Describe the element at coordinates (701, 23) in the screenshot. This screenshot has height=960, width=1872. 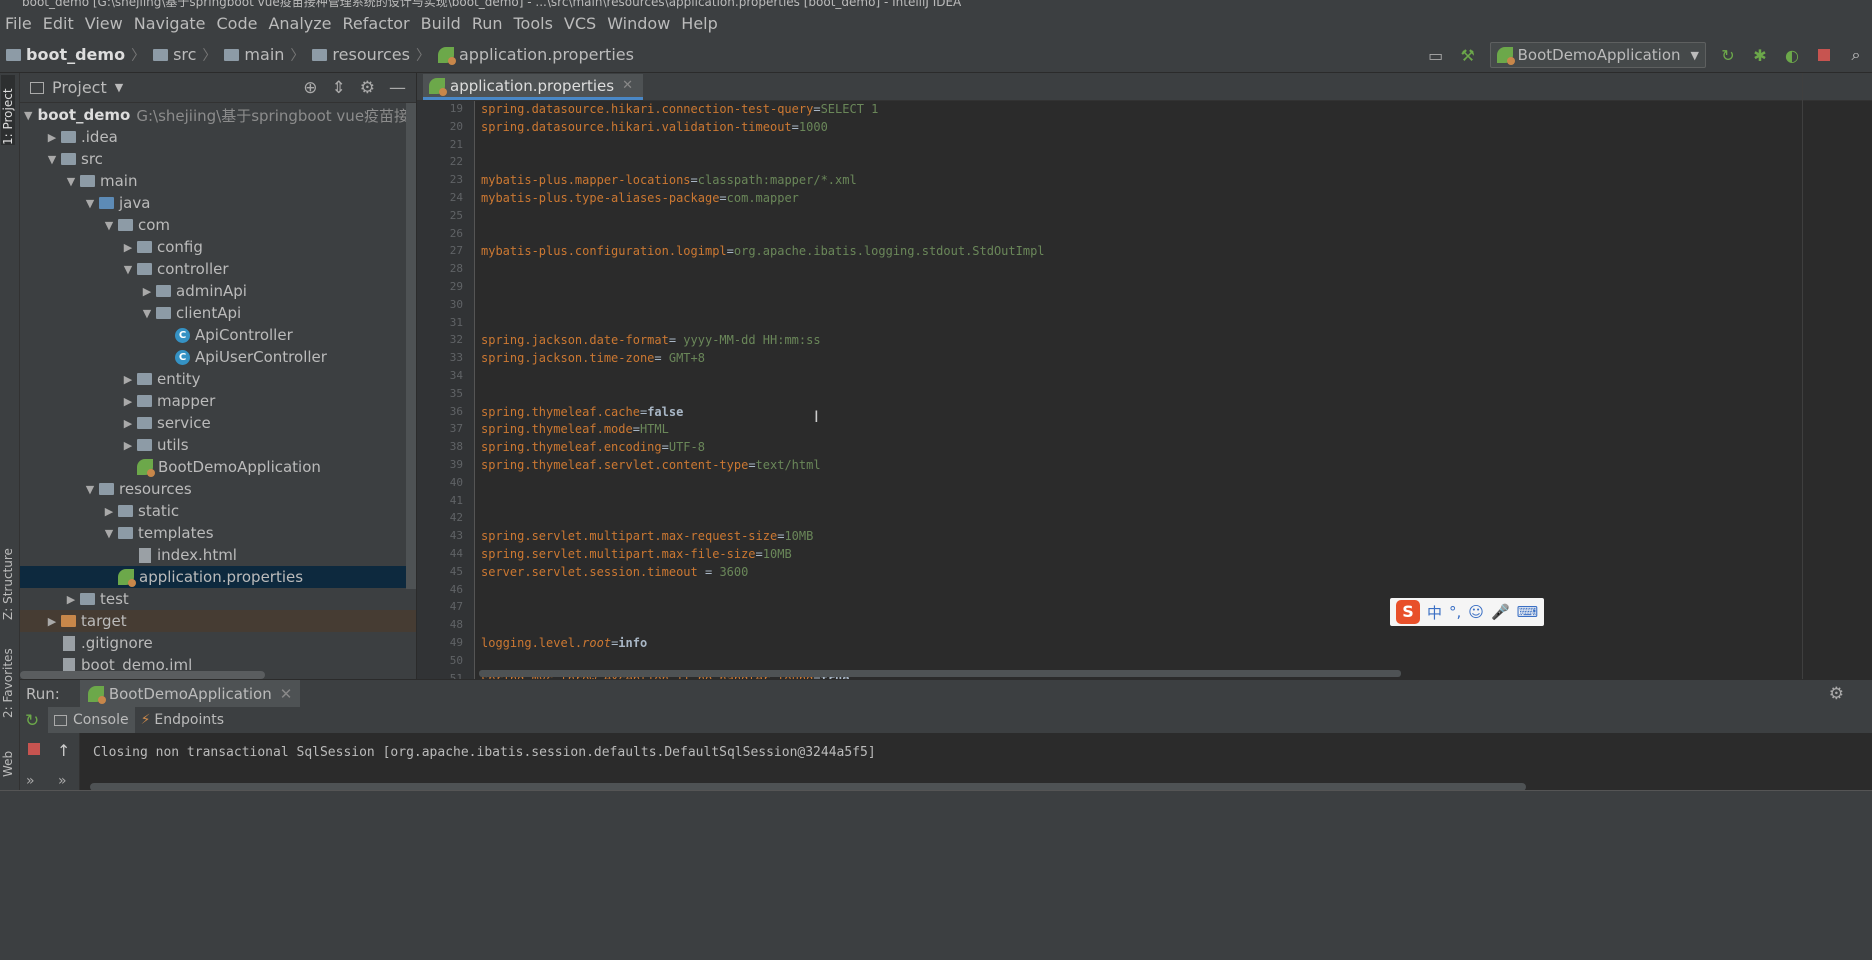
I see `menu-help: Help` at that location.